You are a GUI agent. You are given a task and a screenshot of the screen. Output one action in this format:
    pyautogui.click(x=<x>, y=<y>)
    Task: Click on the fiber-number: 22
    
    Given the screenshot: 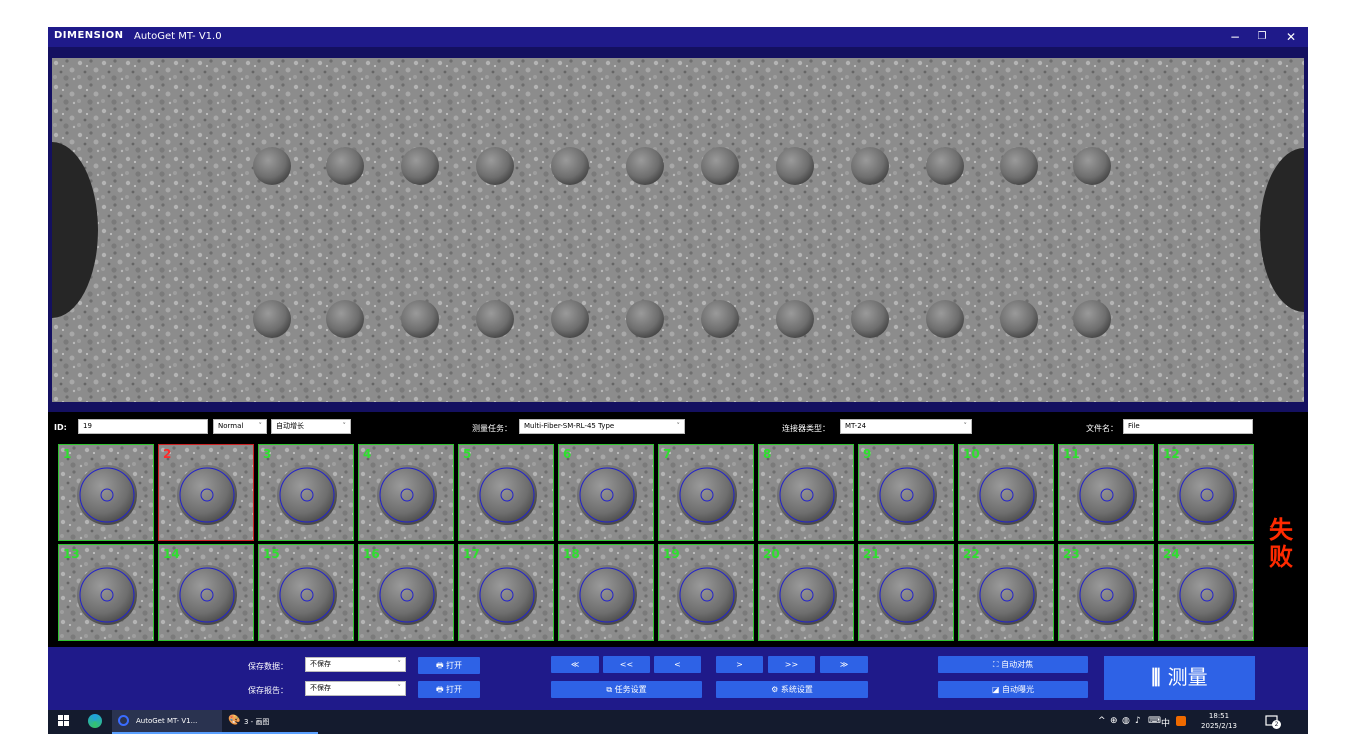 What is the action you would take?
    pyautogui.click(x=971, y=554)
    